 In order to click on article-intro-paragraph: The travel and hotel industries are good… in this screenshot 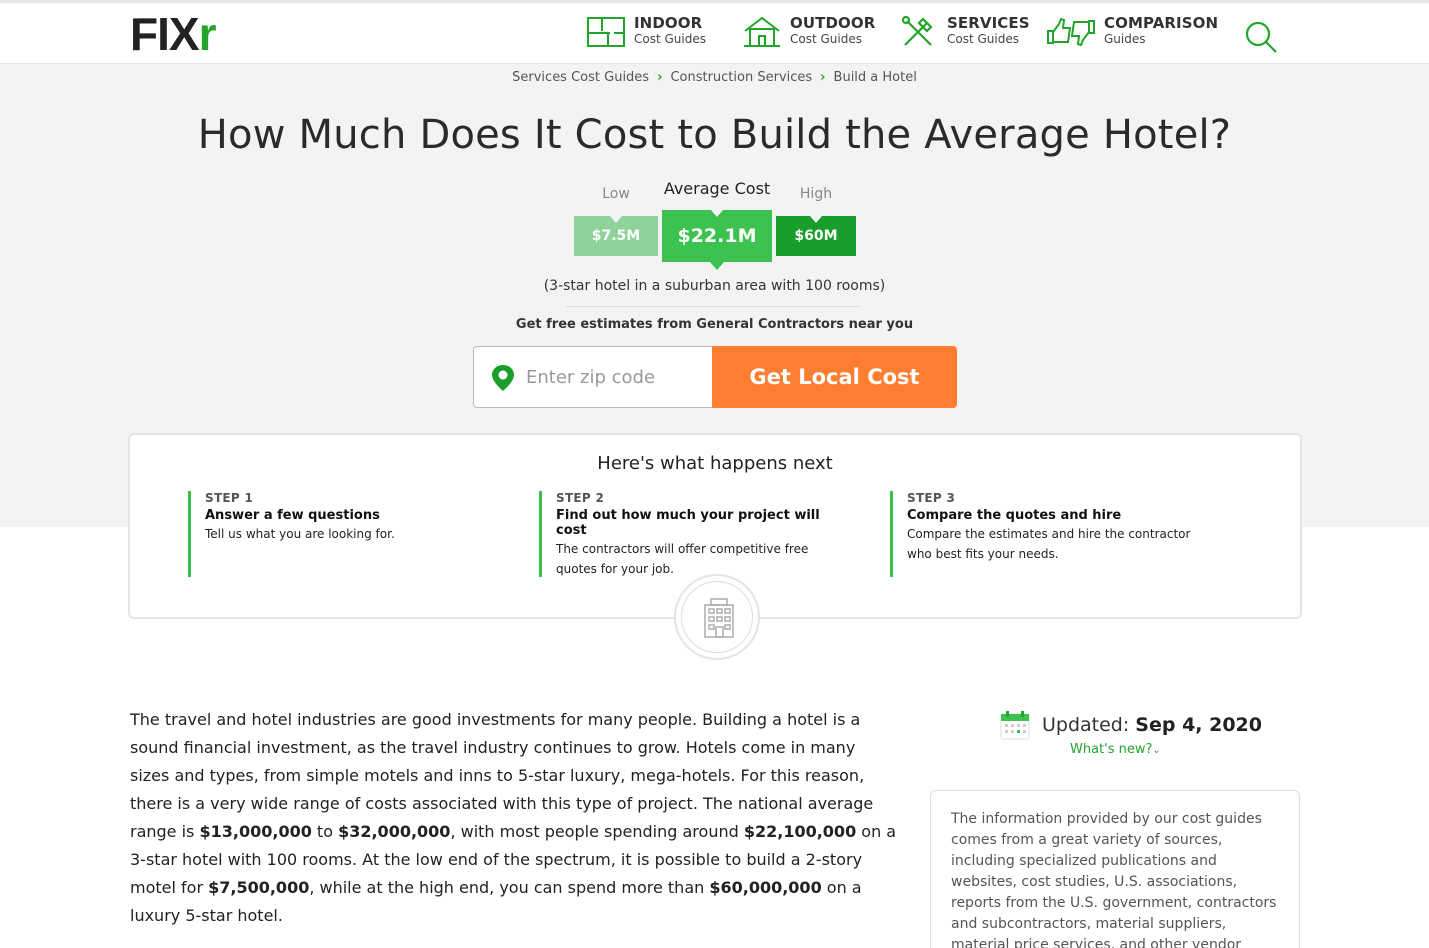, I will do `click(514, 818)`.